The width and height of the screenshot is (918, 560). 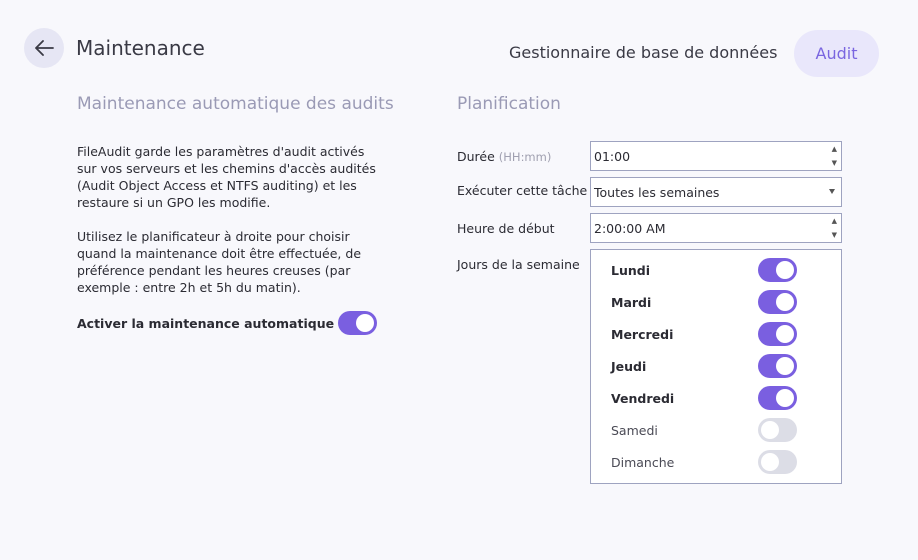 I want to click on arrow-left-icon, so click(x=44, y=48).